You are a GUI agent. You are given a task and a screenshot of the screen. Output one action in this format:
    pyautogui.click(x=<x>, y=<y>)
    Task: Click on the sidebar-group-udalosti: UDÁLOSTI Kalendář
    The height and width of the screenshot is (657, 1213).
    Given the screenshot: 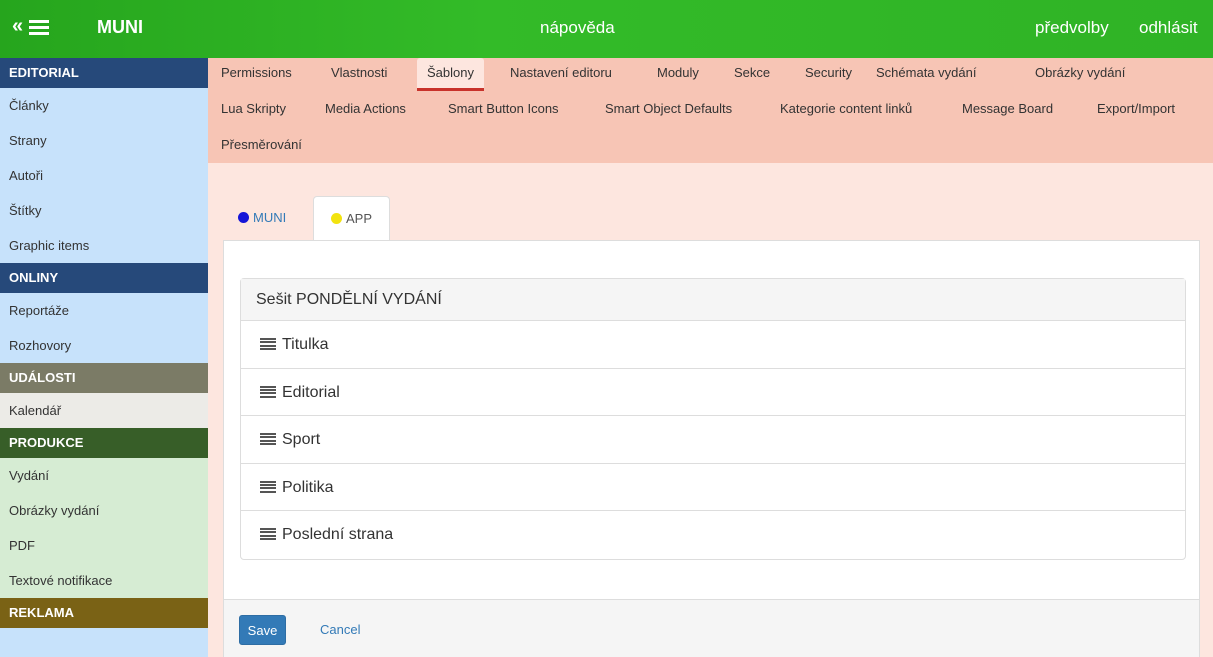 What is the action you would take?
    pyautogui.click(x=104, y=395)
    